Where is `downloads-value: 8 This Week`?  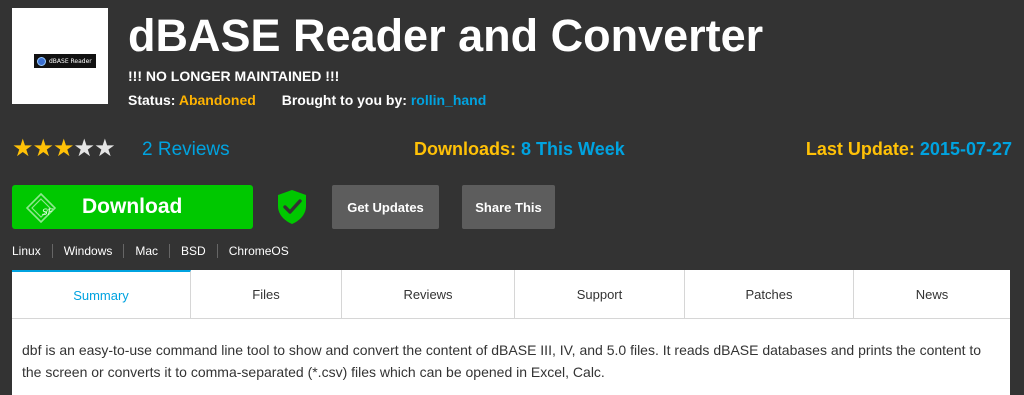 downloads-value: 8 This Week is located at coordinates (573, 149).